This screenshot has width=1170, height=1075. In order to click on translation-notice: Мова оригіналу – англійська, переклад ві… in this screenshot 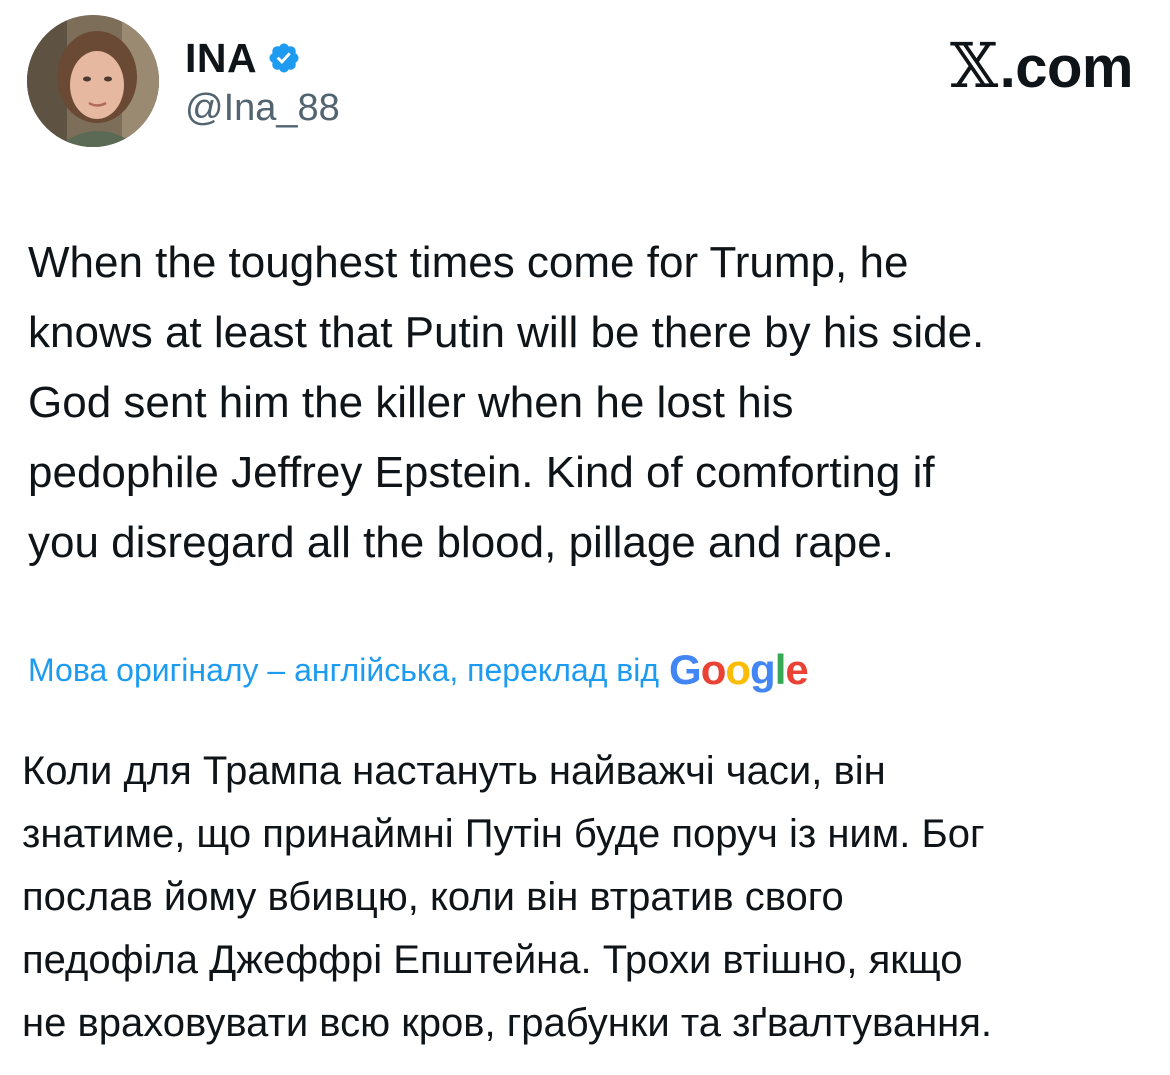, I will do `click(418, 670)`.